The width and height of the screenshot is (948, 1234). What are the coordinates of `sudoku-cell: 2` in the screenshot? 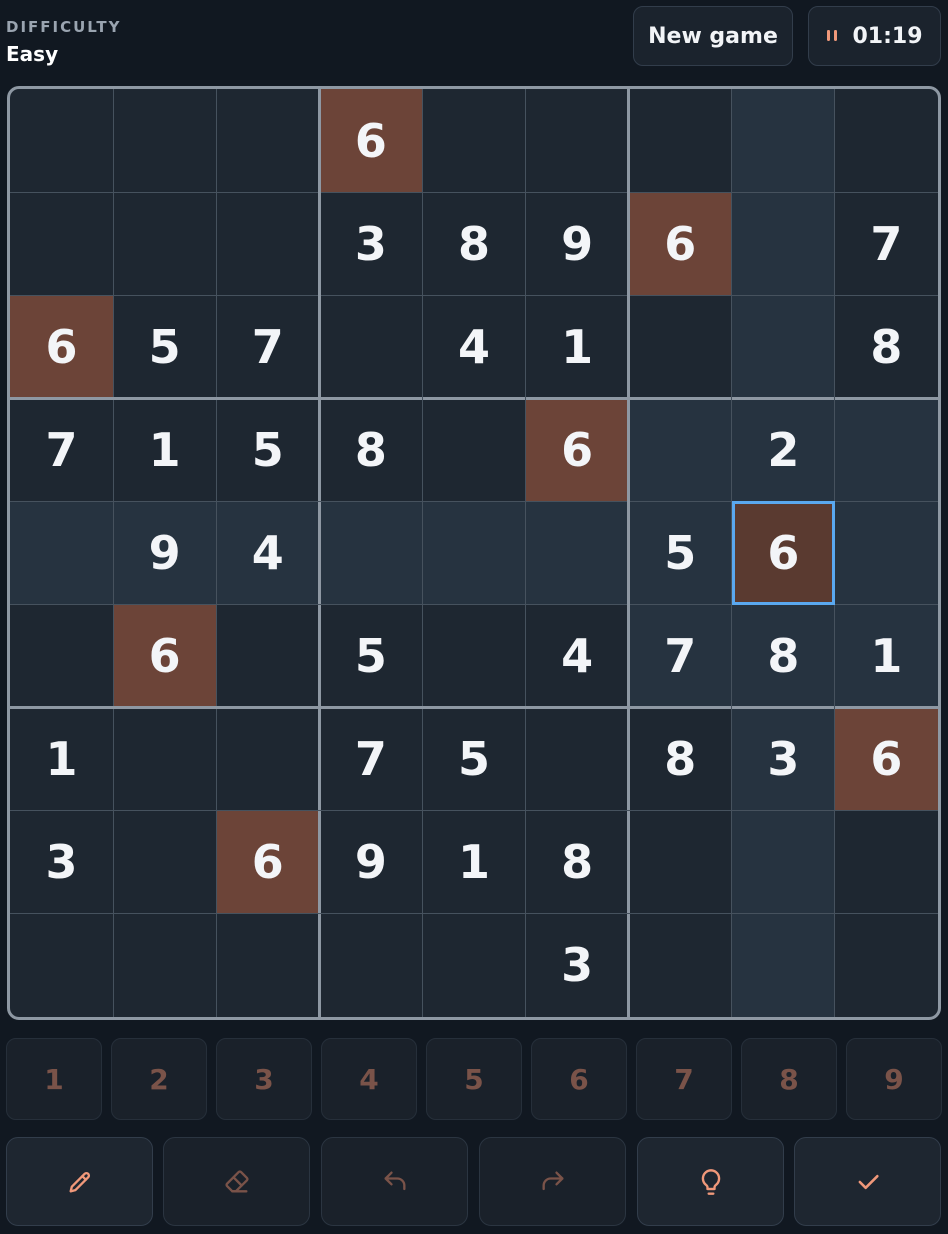 It's located at (783, 450).